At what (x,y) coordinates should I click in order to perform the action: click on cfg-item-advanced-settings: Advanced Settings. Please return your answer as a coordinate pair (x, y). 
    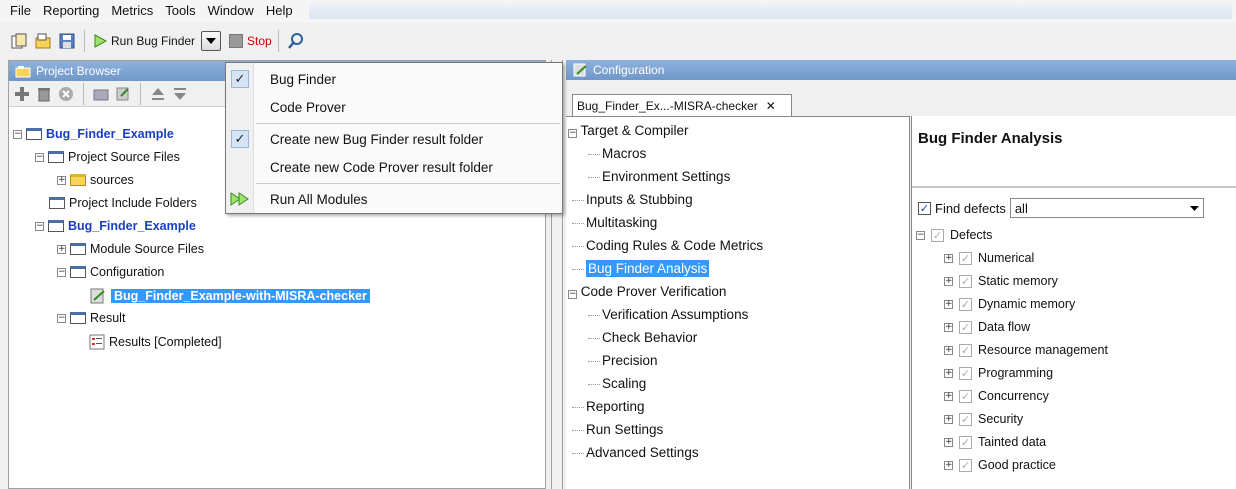
    Looking at the image, I should click on (635, 452).